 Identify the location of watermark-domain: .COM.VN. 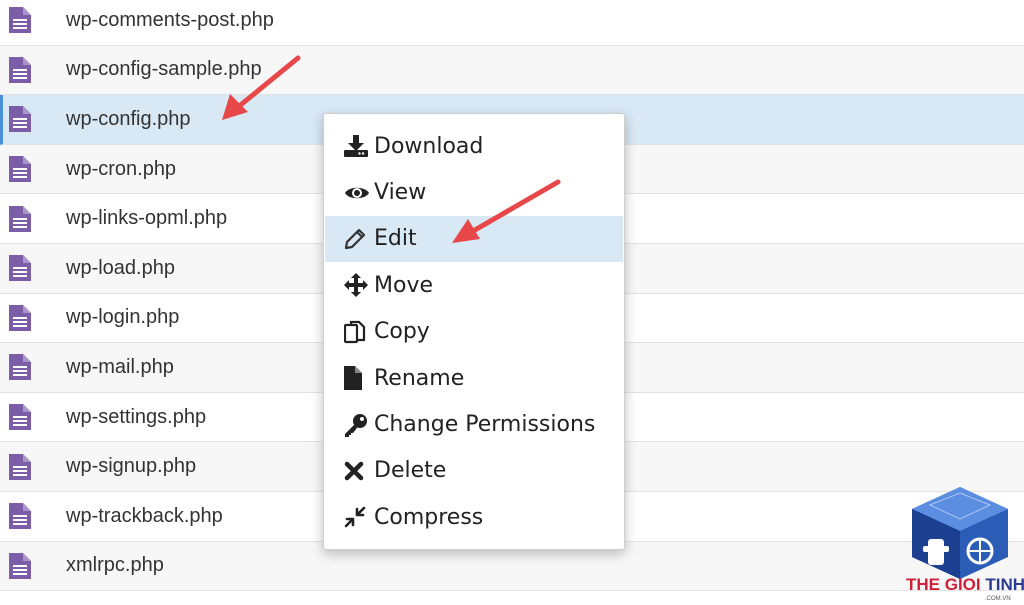
(998, 599).